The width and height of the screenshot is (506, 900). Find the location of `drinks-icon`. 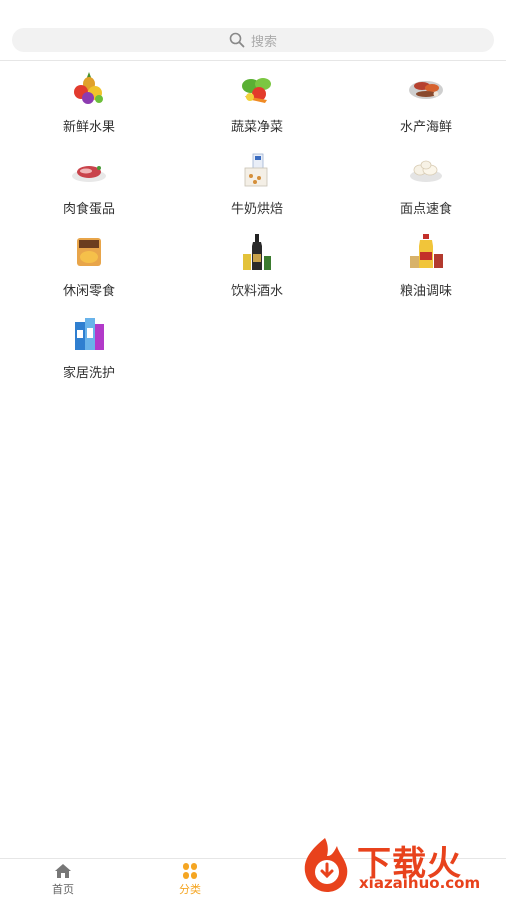

drinks-icon is located at coordinates (257, 252).